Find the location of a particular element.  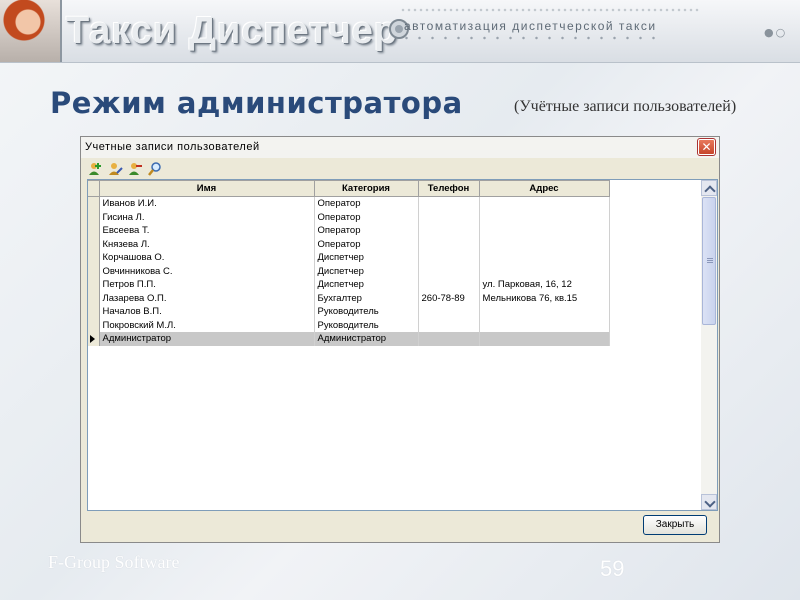

table-header-row: Имя Категория Телефон Адрес is located at coordinates (349, 188).